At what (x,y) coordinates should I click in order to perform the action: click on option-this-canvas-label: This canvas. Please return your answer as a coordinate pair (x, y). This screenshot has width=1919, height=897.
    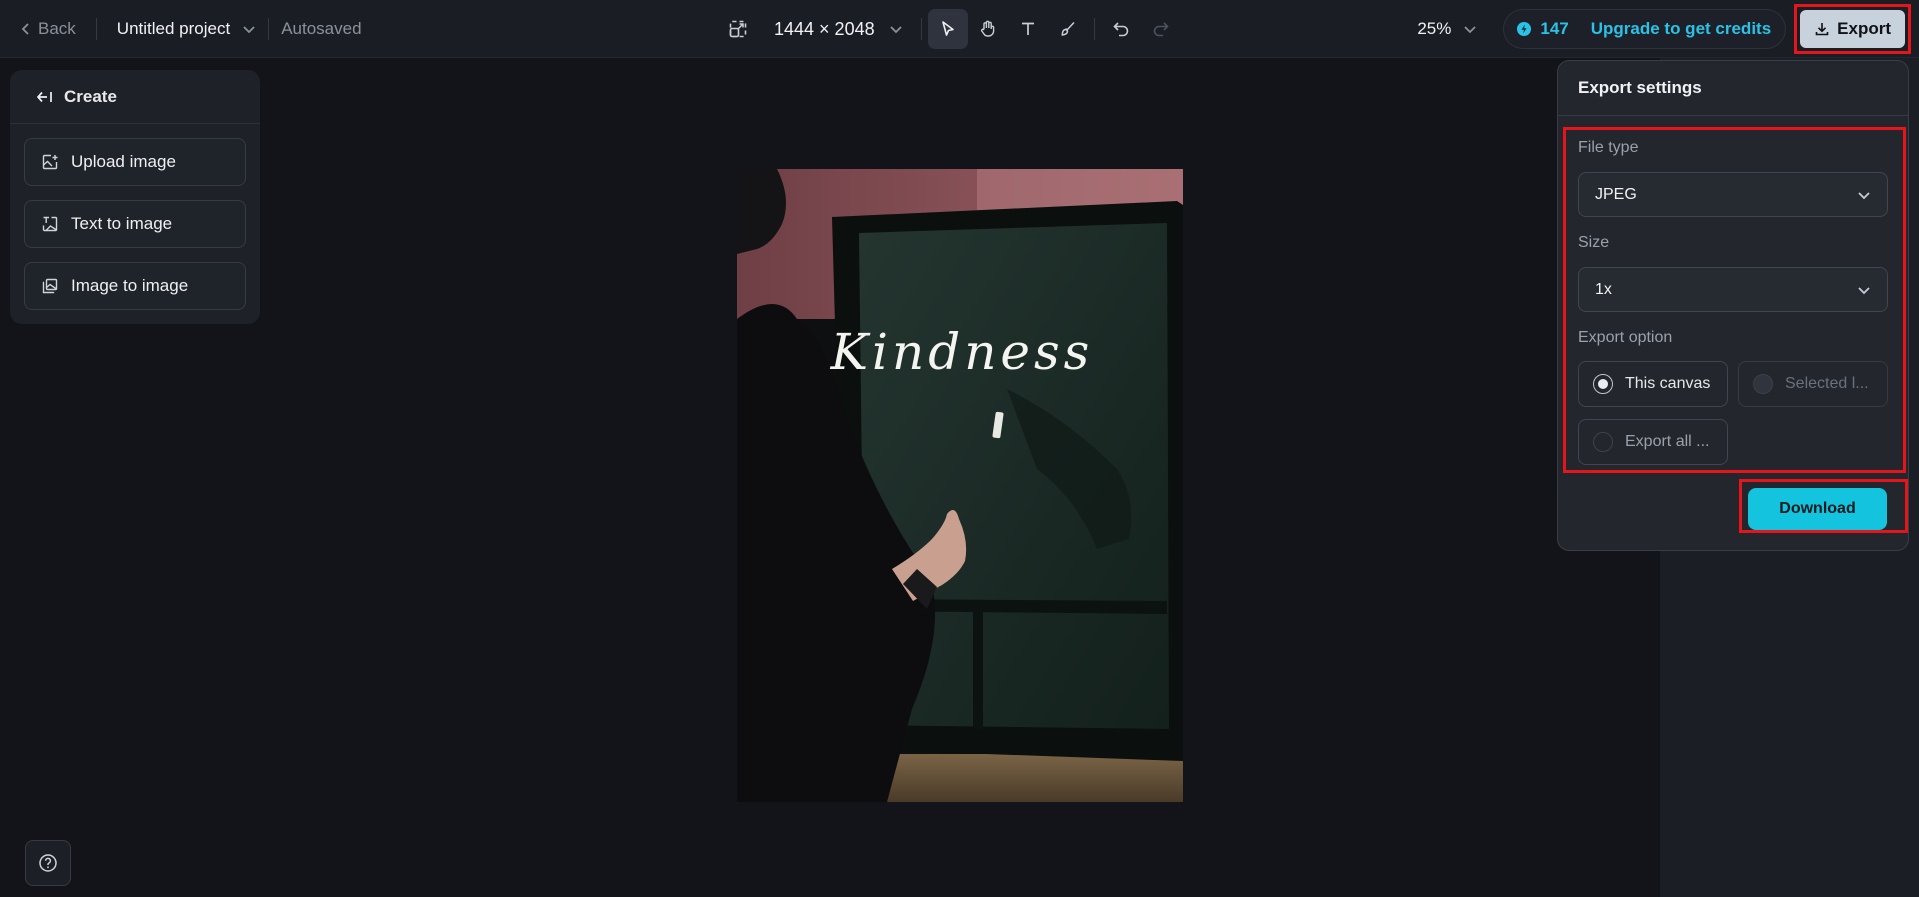
    Looking at the image, I should click on (1668, 383).